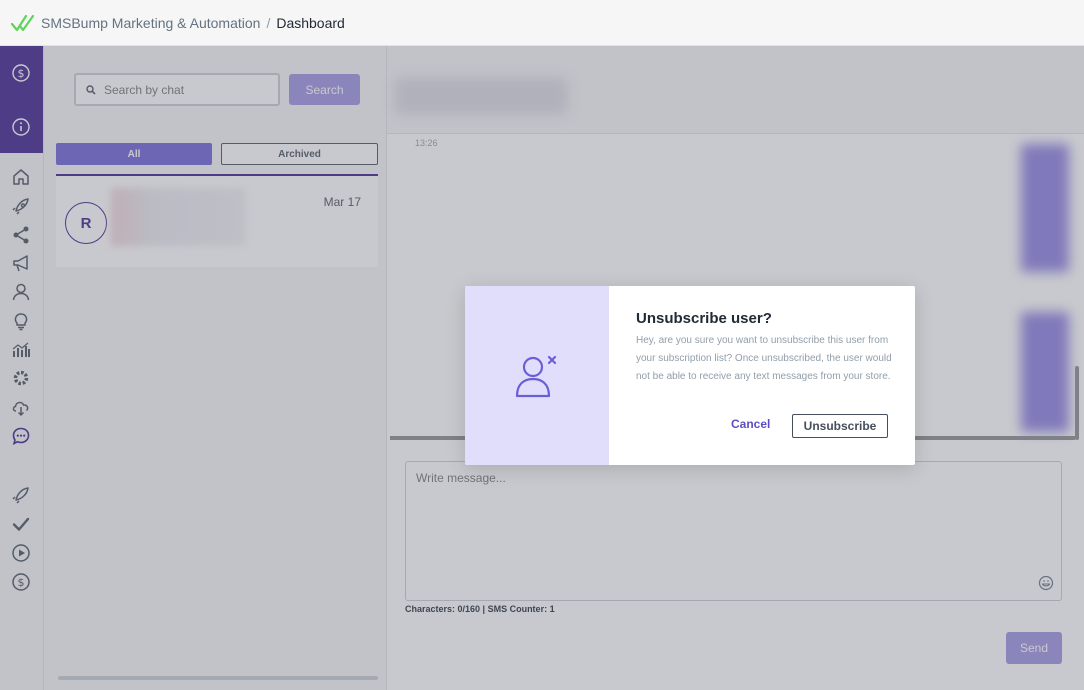 Image resolution: width=1084 pixels, height=690 pixels. Describe the element at coordinates (310, 22) in the screenshot. I see `breadcrumb-current: Dashboard` at that location.